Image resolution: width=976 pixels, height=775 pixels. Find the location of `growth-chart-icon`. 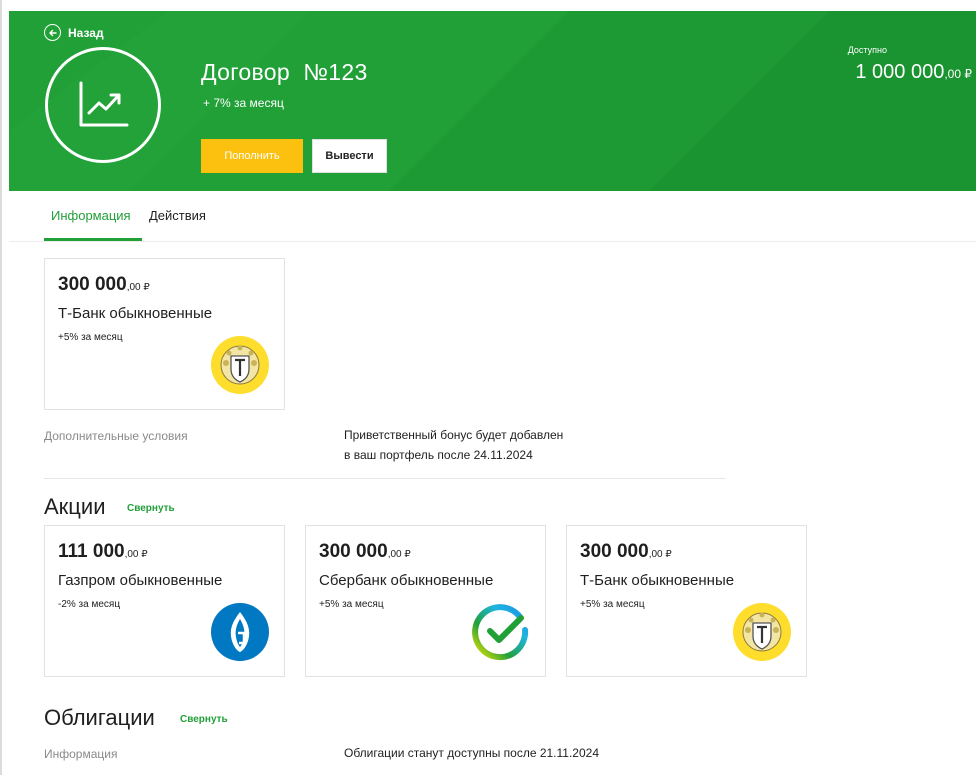

growth-chart-icon is located at coordinates (103, 105).